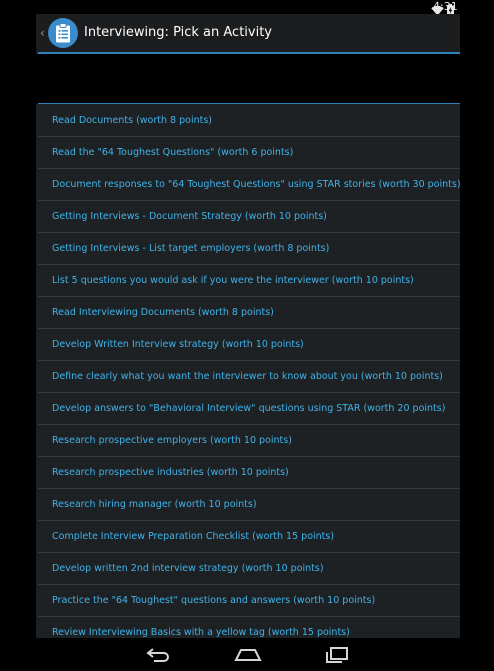 The image size is (494, 671). Describe the element at coordinates (248, 79) in the screenshot. I see `list-header-area` at that location.